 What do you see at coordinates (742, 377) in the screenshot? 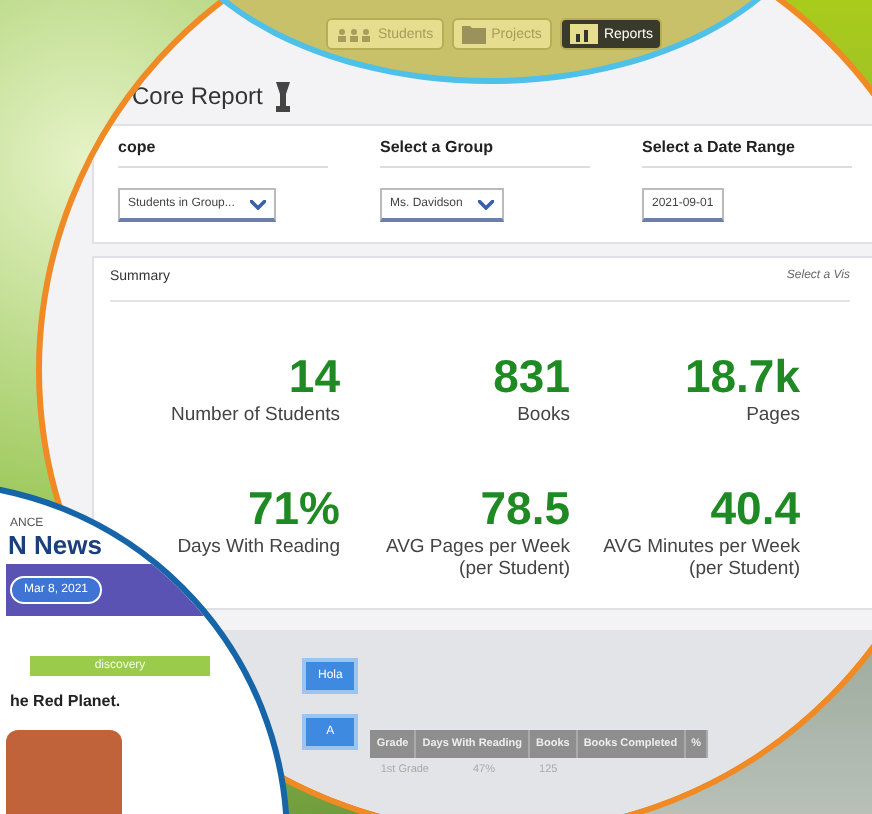
I see `stat-value: 18.7k` at bounding box center [742, 377].